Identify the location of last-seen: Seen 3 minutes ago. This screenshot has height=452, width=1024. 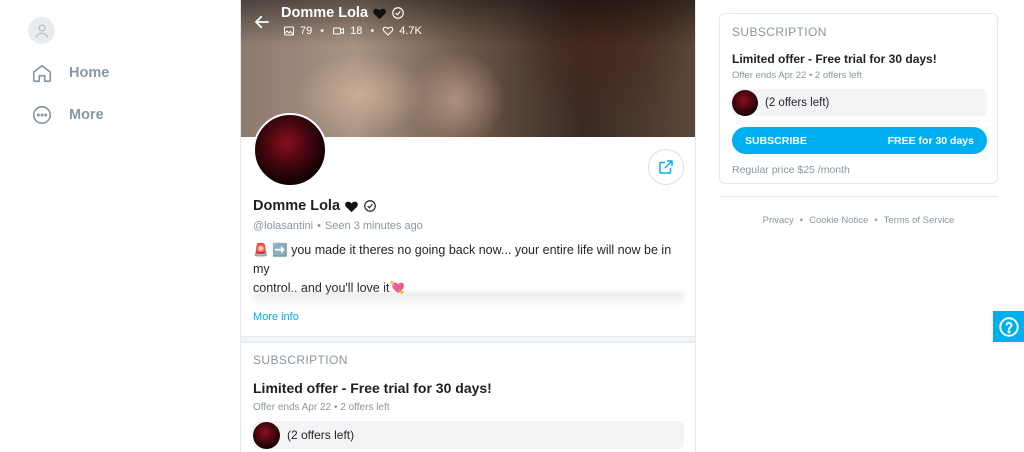
(373, 226).